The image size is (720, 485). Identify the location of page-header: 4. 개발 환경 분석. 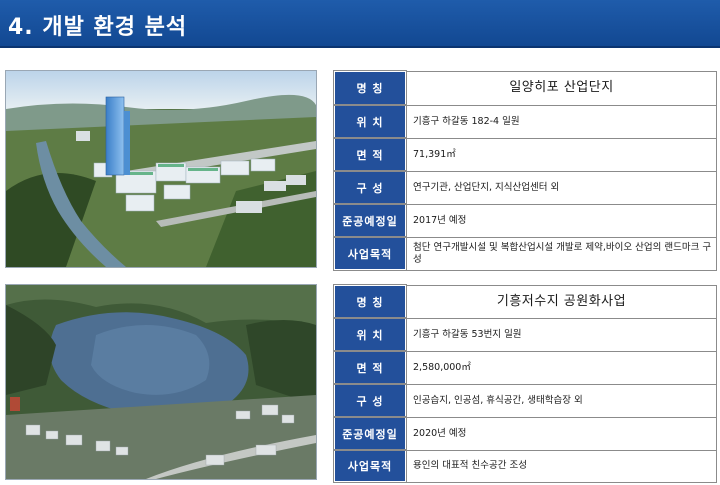
(360, 24).